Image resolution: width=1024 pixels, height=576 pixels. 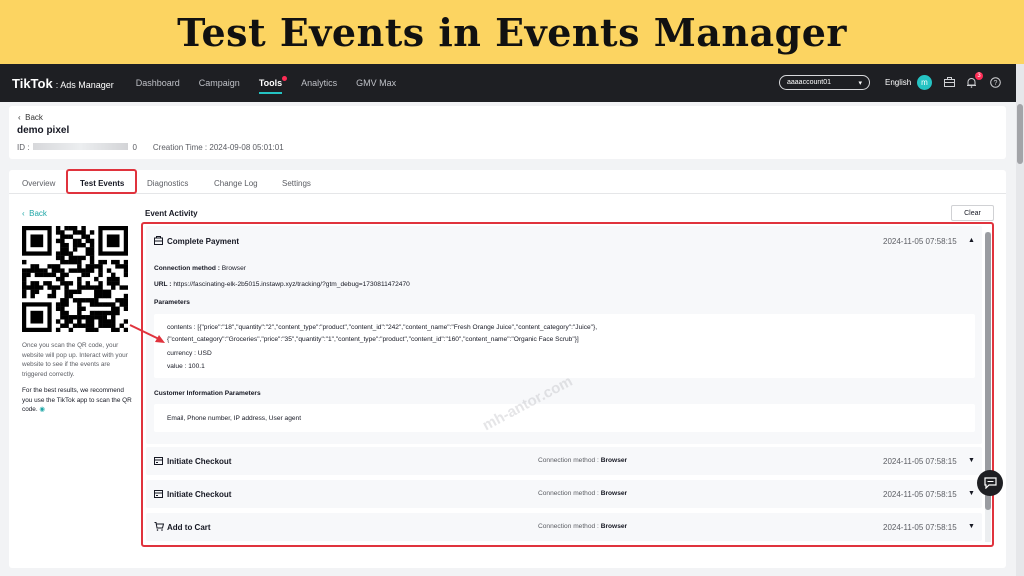 I want to click on chevron-down-icon: ▾, so click(x=860, y=83).